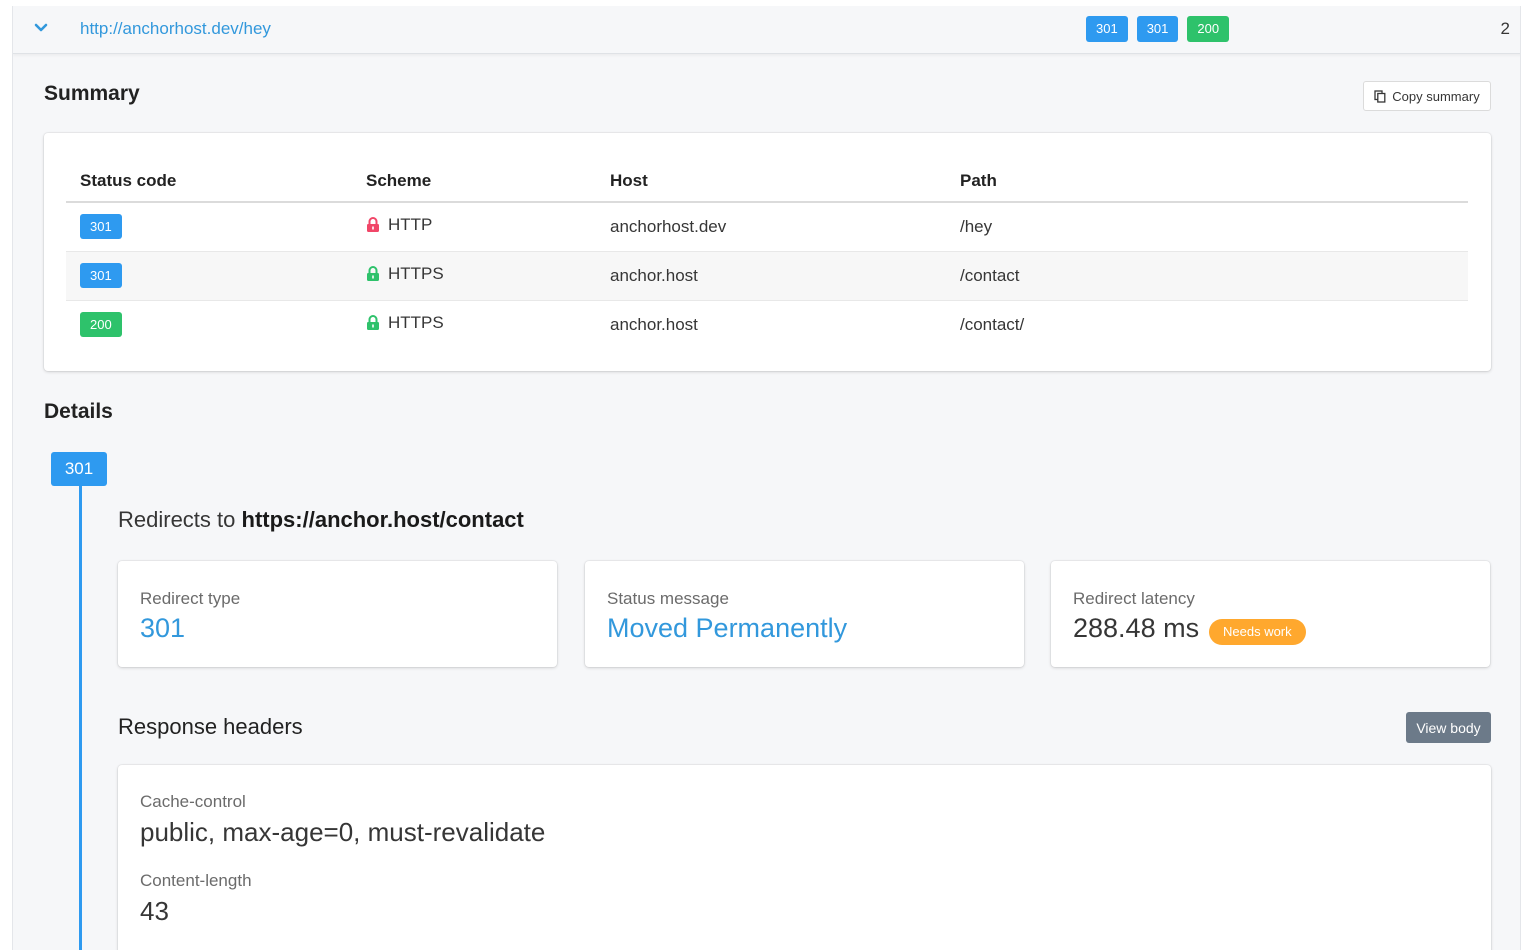 This screenshot has height=950, width=1536. I want to click on checked-url-link: http://anchorhost.dev/hey, so click(175, 29).